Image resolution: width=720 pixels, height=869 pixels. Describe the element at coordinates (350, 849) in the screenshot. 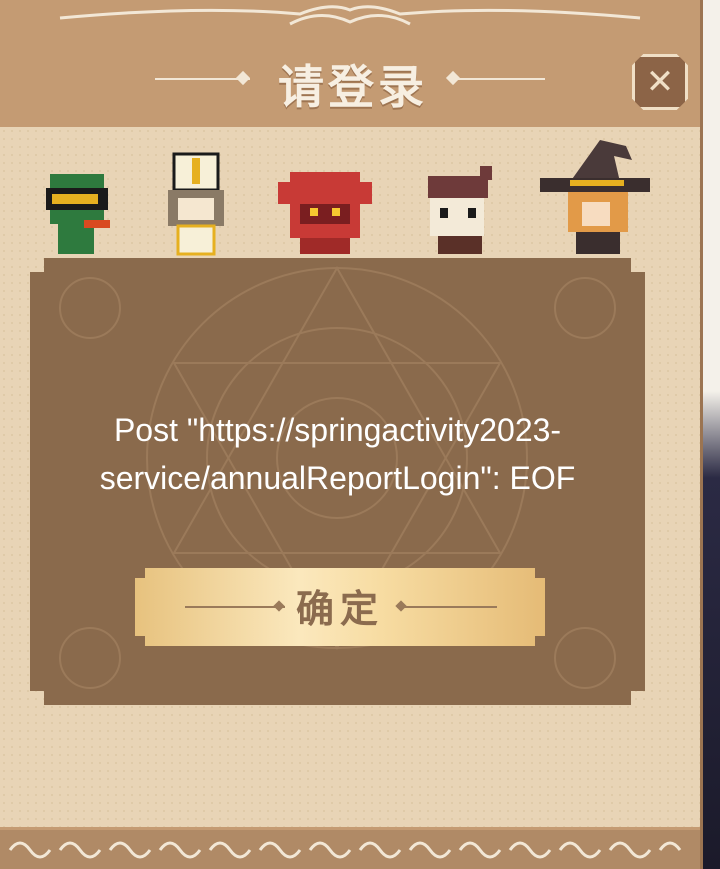

I see `bottom-ornament-border` at that location.